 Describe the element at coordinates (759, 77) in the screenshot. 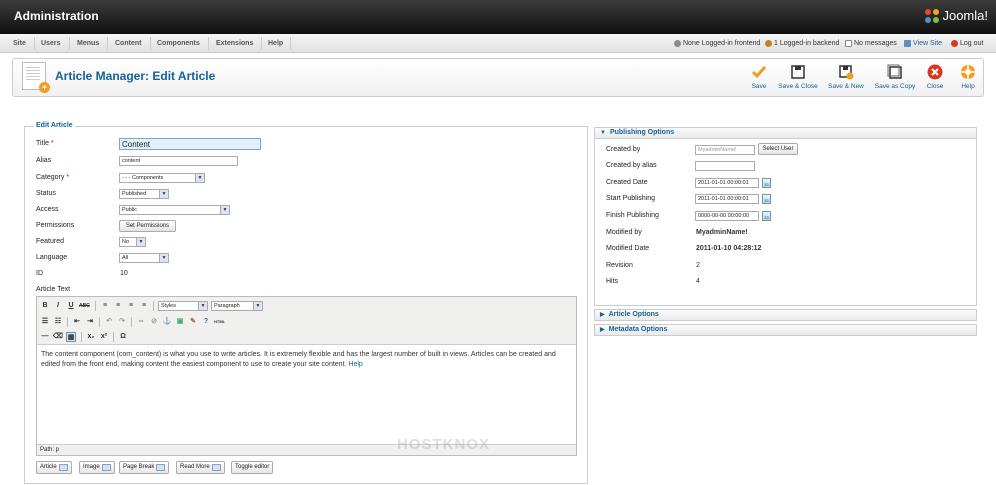

I see `save-button: Save` at that location.